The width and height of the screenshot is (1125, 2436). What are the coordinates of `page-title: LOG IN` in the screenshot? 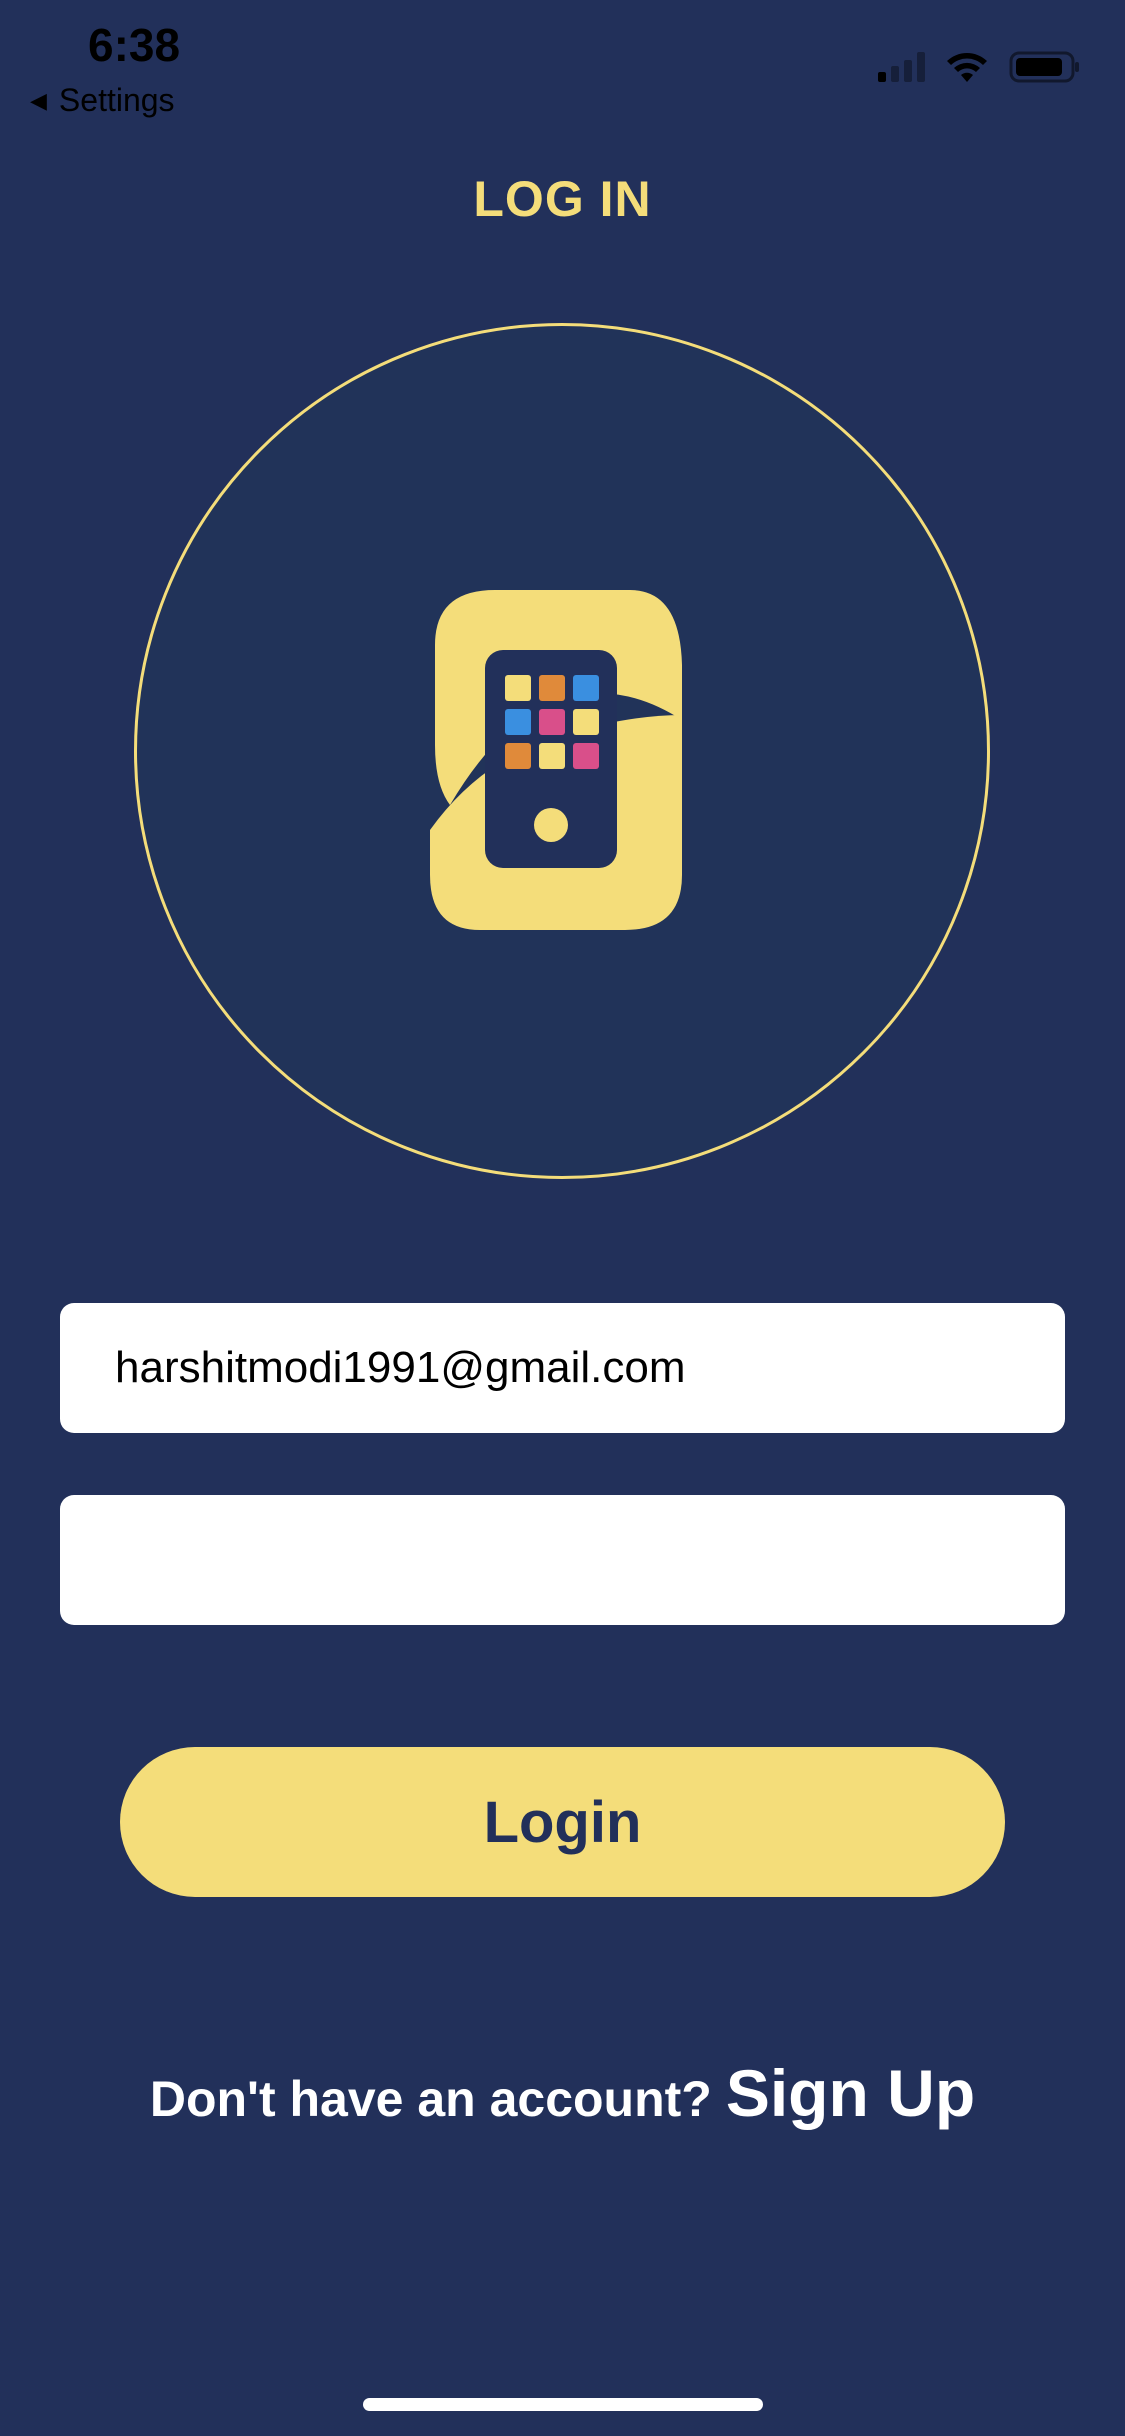 It's located at (562, 199).